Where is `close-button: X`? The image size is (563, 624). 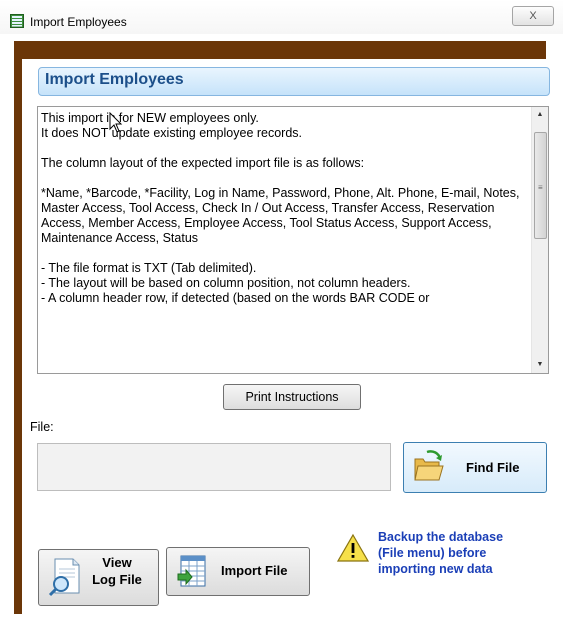
close-button: X is located at coordinates (533, 16).